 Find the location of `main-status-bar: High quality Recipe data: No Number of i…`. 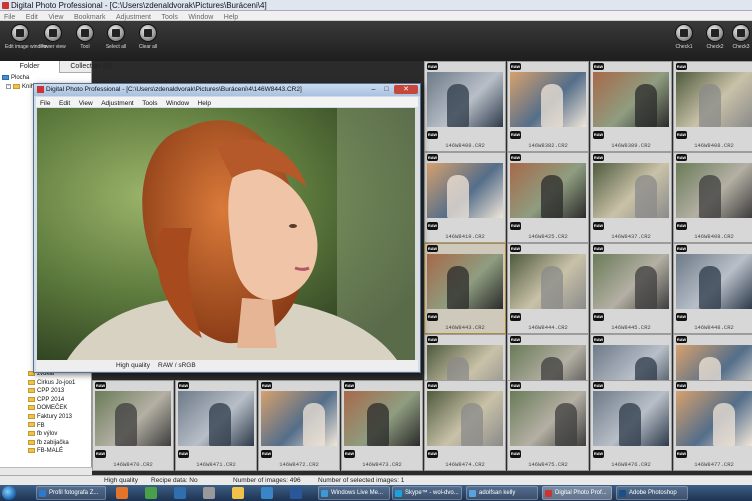

main-status-bar: High quality Recipe data: No Number of i… is located at coordinates (376, 480).